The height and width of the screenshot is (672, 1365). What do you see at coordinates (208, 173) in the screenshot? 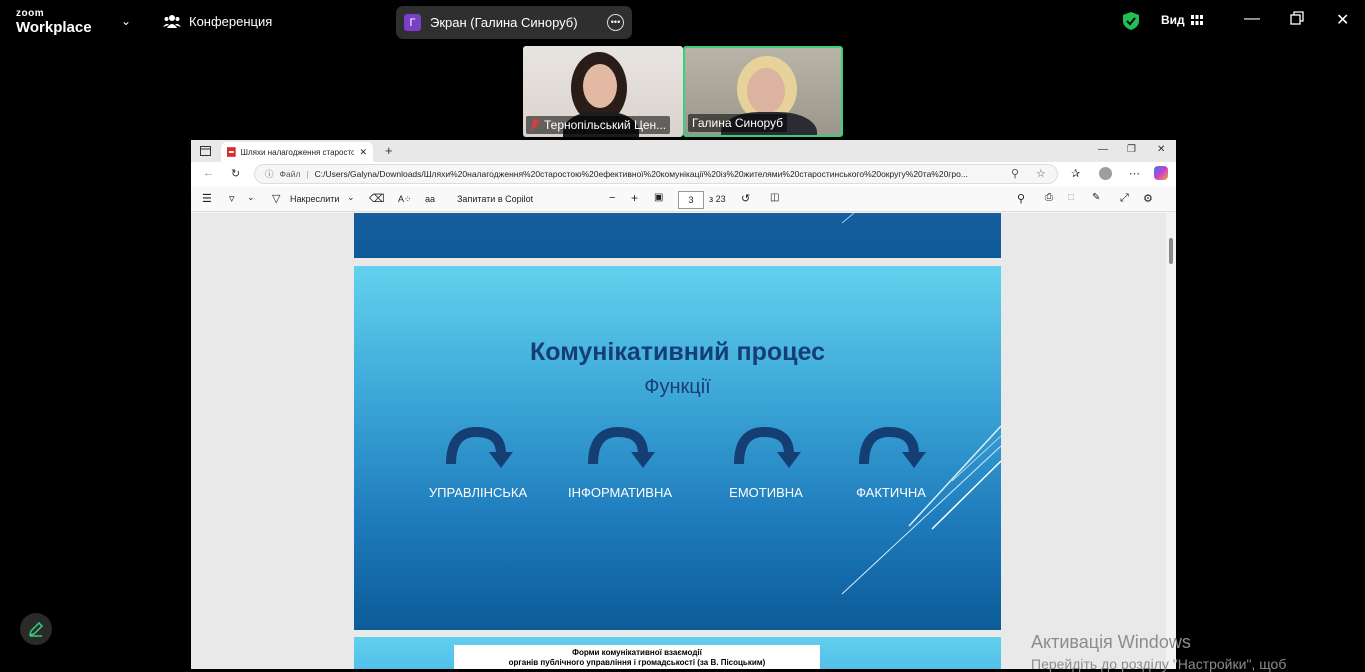
I see `back-icon: ←` at bounding box center [208, 173].